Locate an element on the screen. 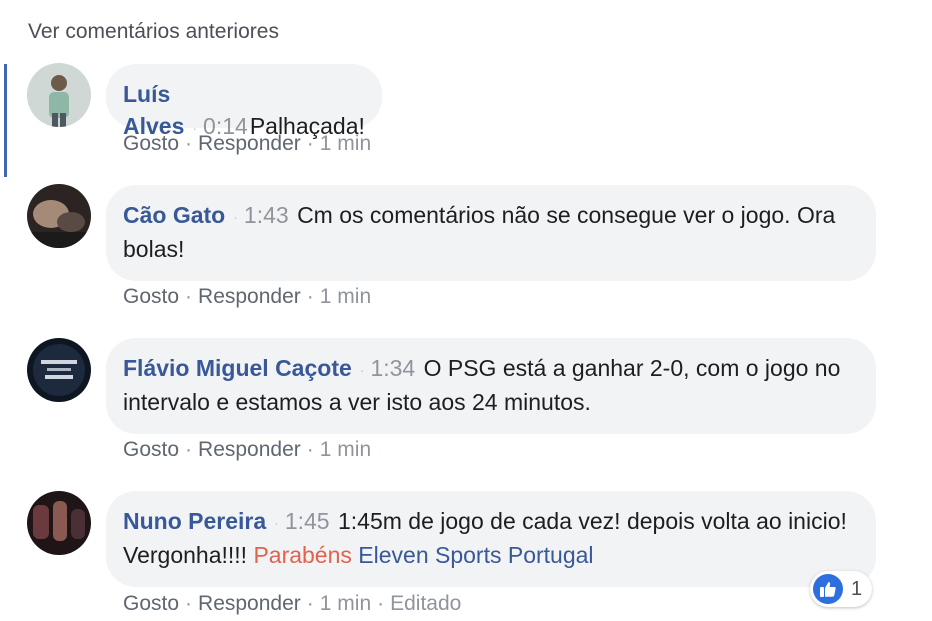  comment-author: Flávio Miguel Caçote is located at coordinates (237, 368).